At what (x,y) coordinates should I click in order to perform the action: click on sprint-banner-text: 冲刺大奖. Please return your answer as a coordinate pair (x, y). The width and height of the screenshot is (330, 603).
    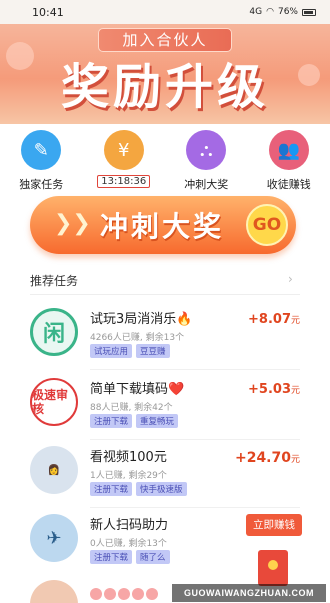
    Looking at the image, I should click on (162, 226).